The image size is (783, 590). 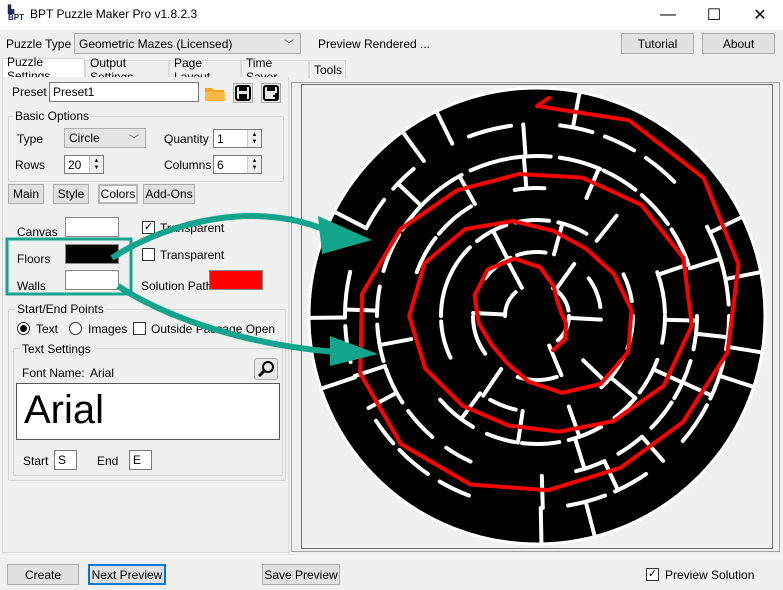 What do you see at coordinates (43, 574) in the screenshot?
I see `create-button: Create` at bounding box center [43, 574].